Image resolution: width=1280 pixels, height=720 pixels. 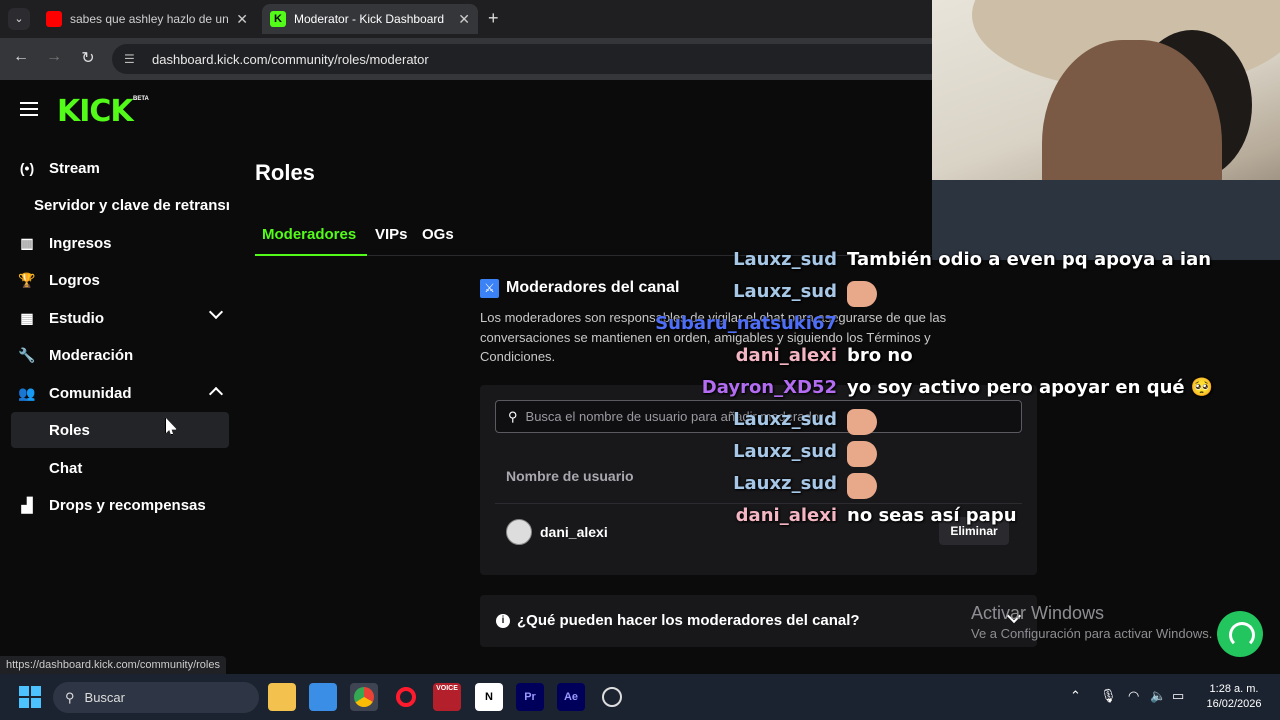 What do you see at coordinates (1234, 689) in the screenshot?
I see `clock-time: 1:28 a. m.` at bounding box center [1234, 689].